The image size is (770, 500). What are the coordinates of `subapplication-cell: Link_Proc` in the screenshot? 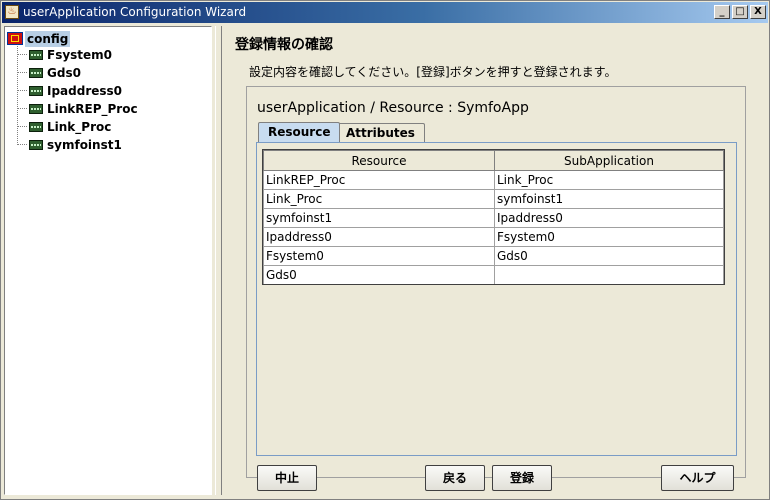 It's located at (609, 180).